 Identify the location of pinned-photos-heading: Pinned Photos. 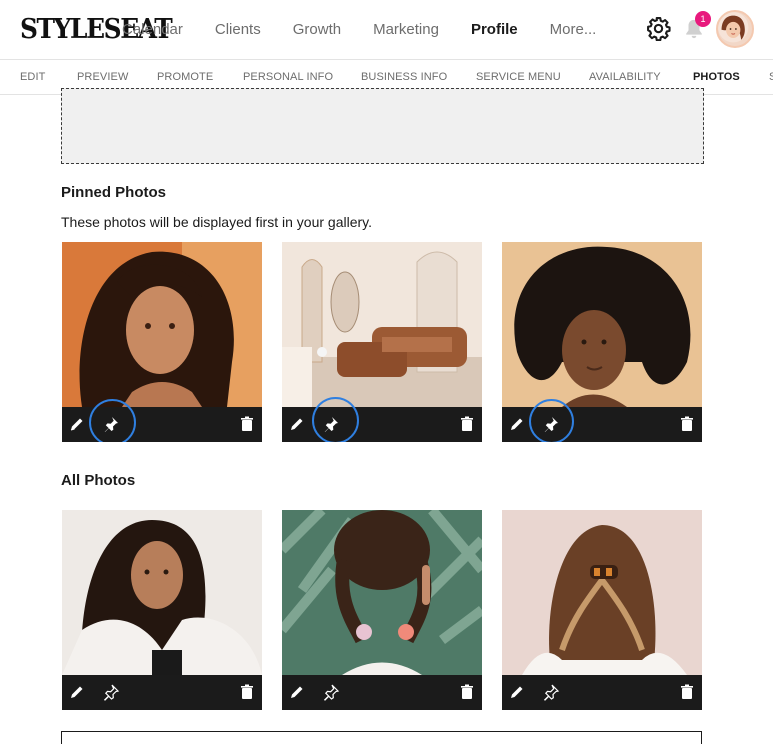
(113, 192).